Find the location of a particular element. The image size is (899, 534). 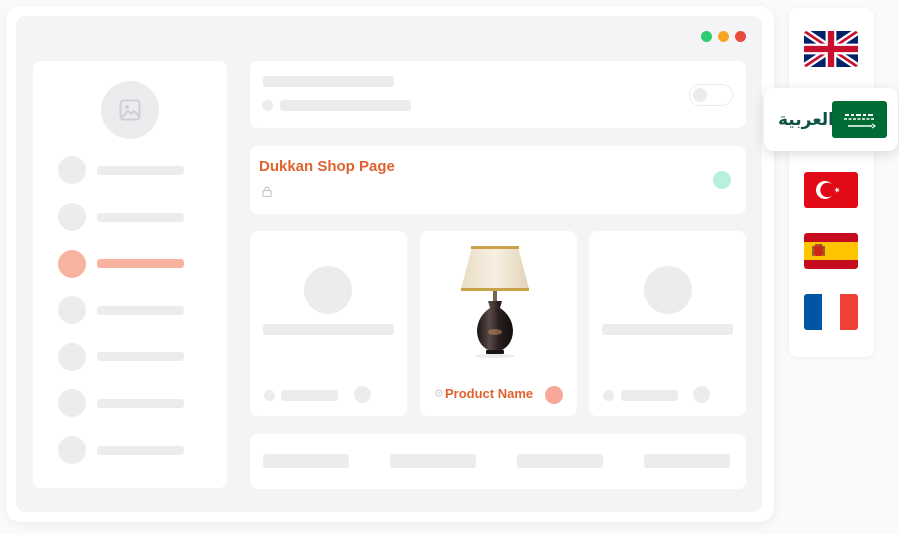

window-green-dot is located at coordinates (706, 36).